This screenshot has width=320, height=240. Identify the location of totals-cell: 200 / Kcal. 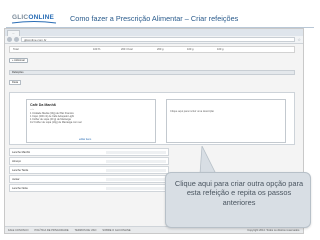
(127, 49).